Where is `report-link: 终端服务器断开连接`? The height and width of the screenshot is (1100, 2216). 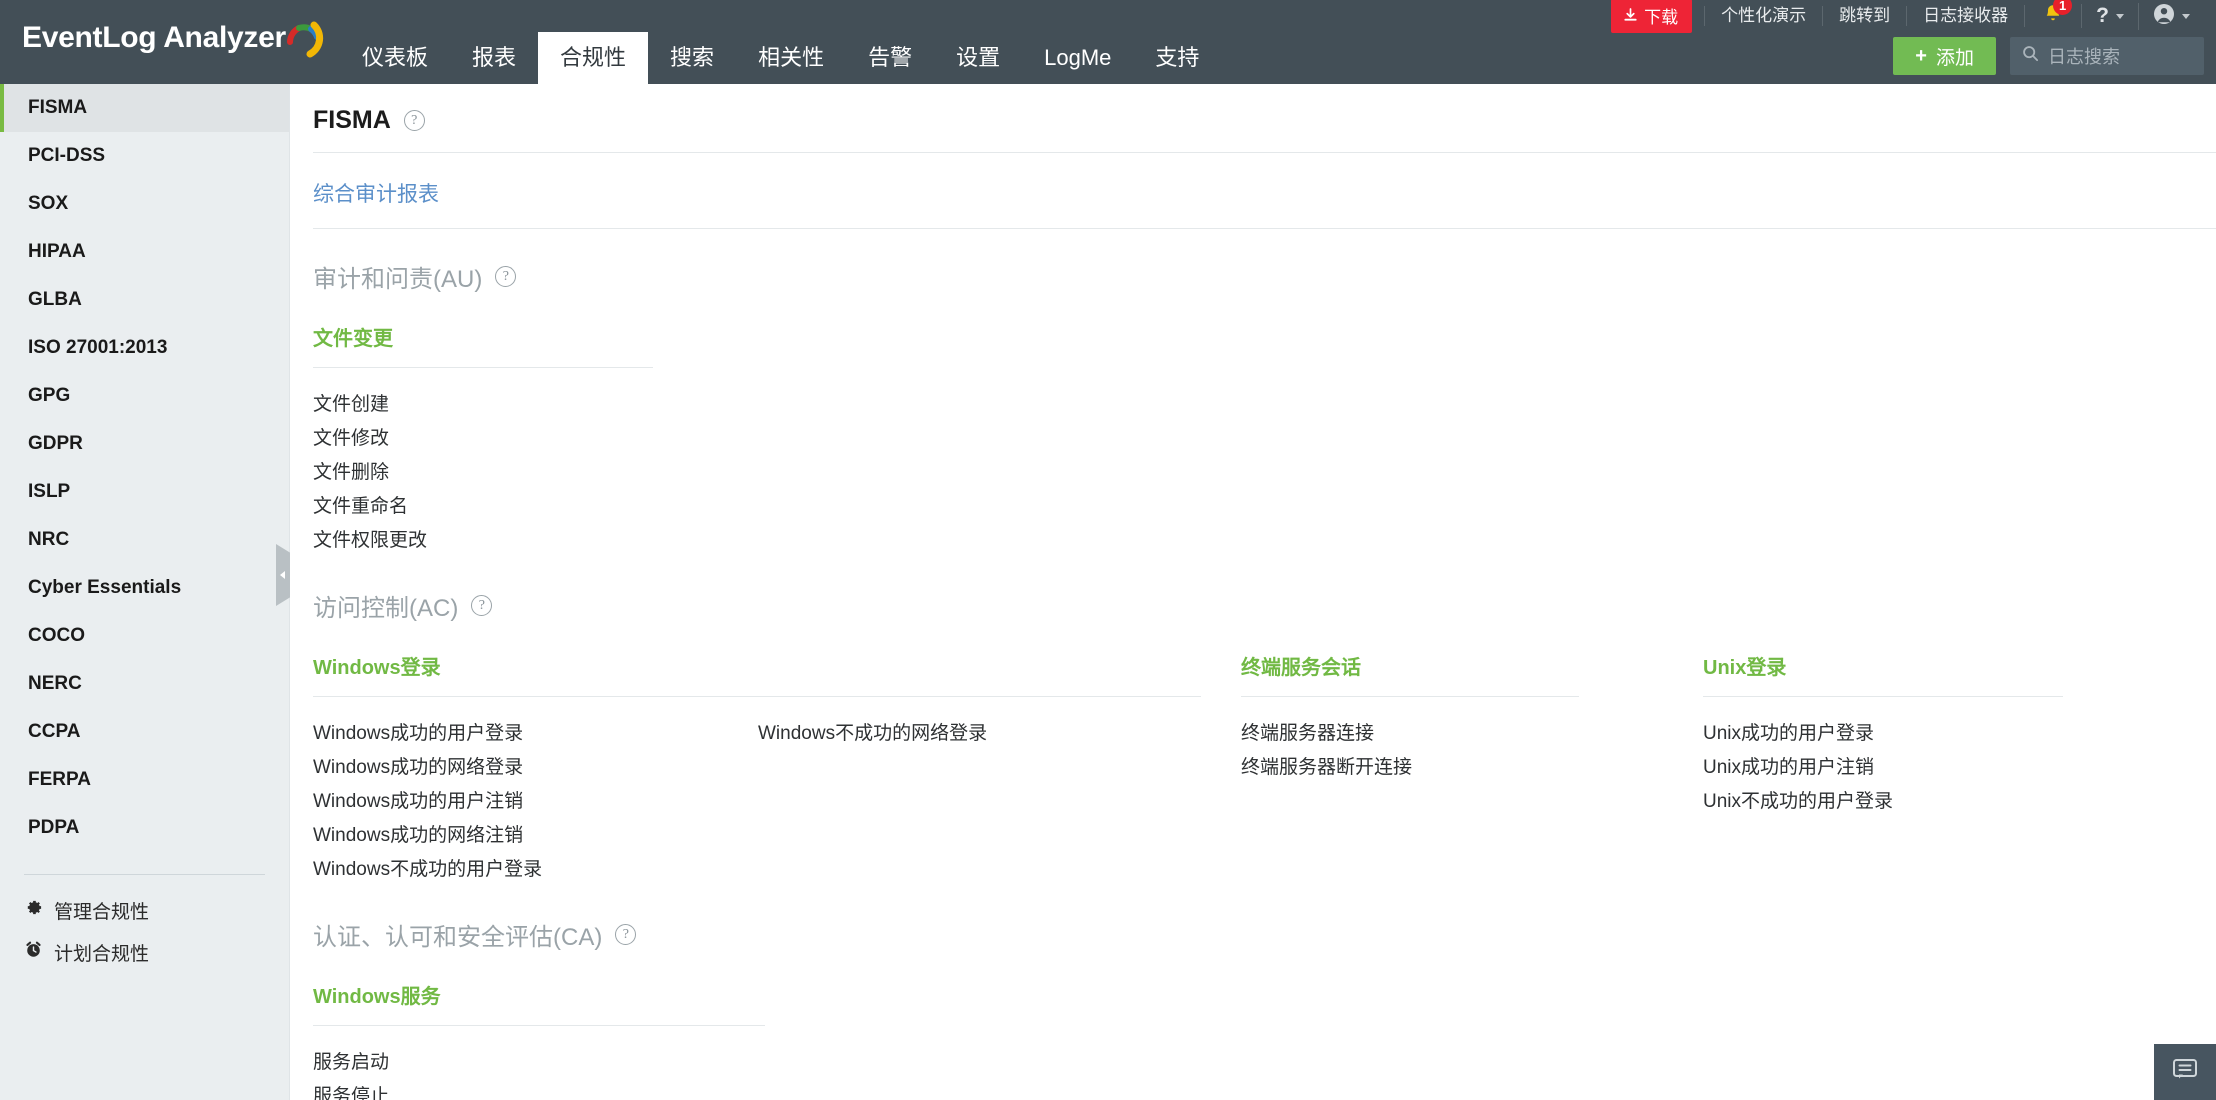 report-link: 终端服务器断开连接 is located at coordinates (1326, 768).